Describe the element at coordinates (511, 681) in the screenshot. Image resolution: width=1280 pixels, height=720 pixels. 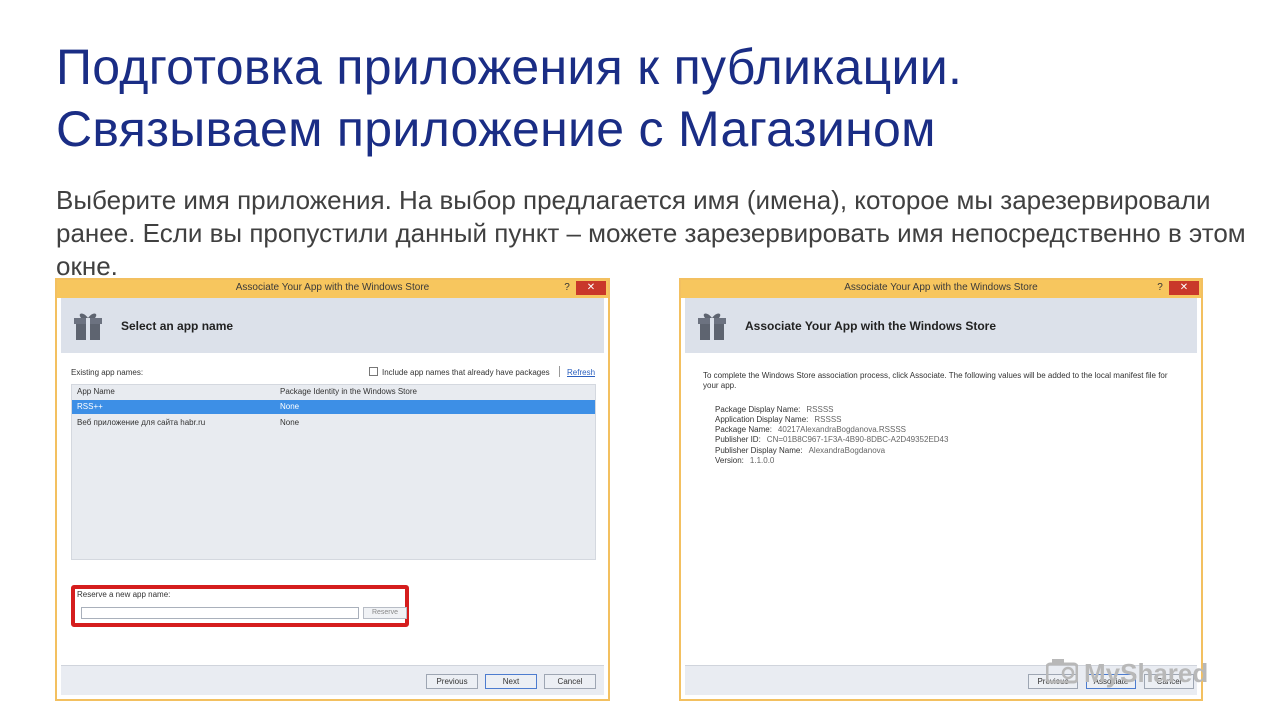
I see `next-button: Next` at that location.